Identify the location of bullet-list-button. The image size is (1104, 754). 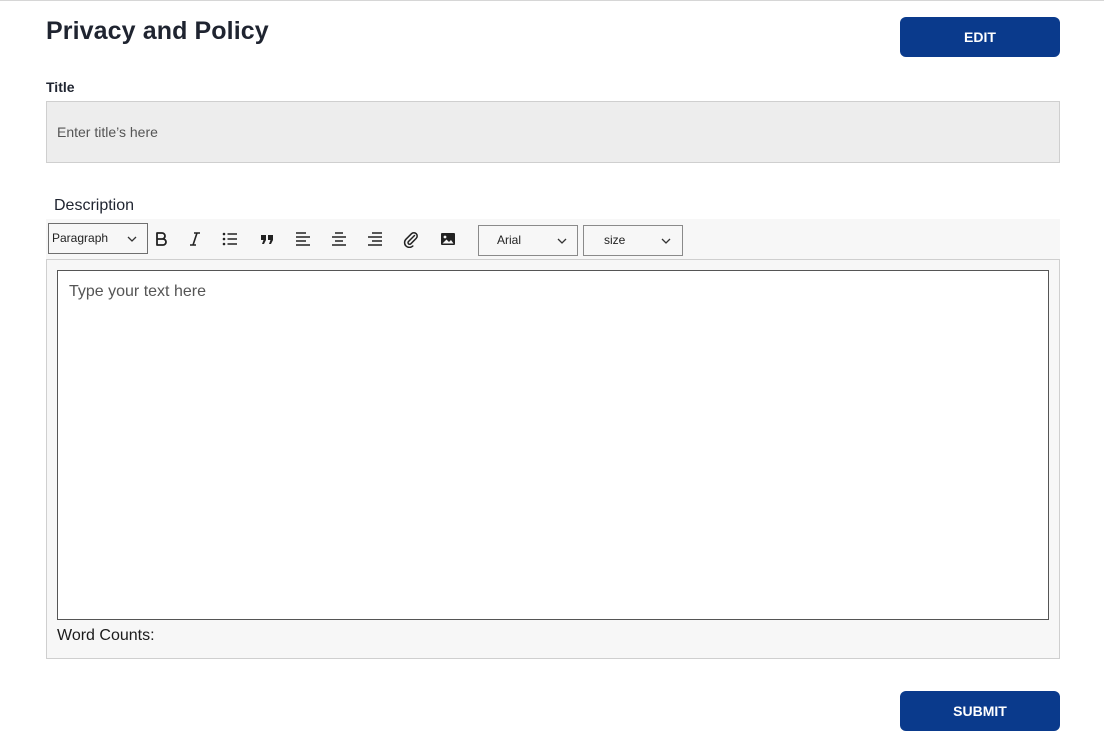
(230, 239).